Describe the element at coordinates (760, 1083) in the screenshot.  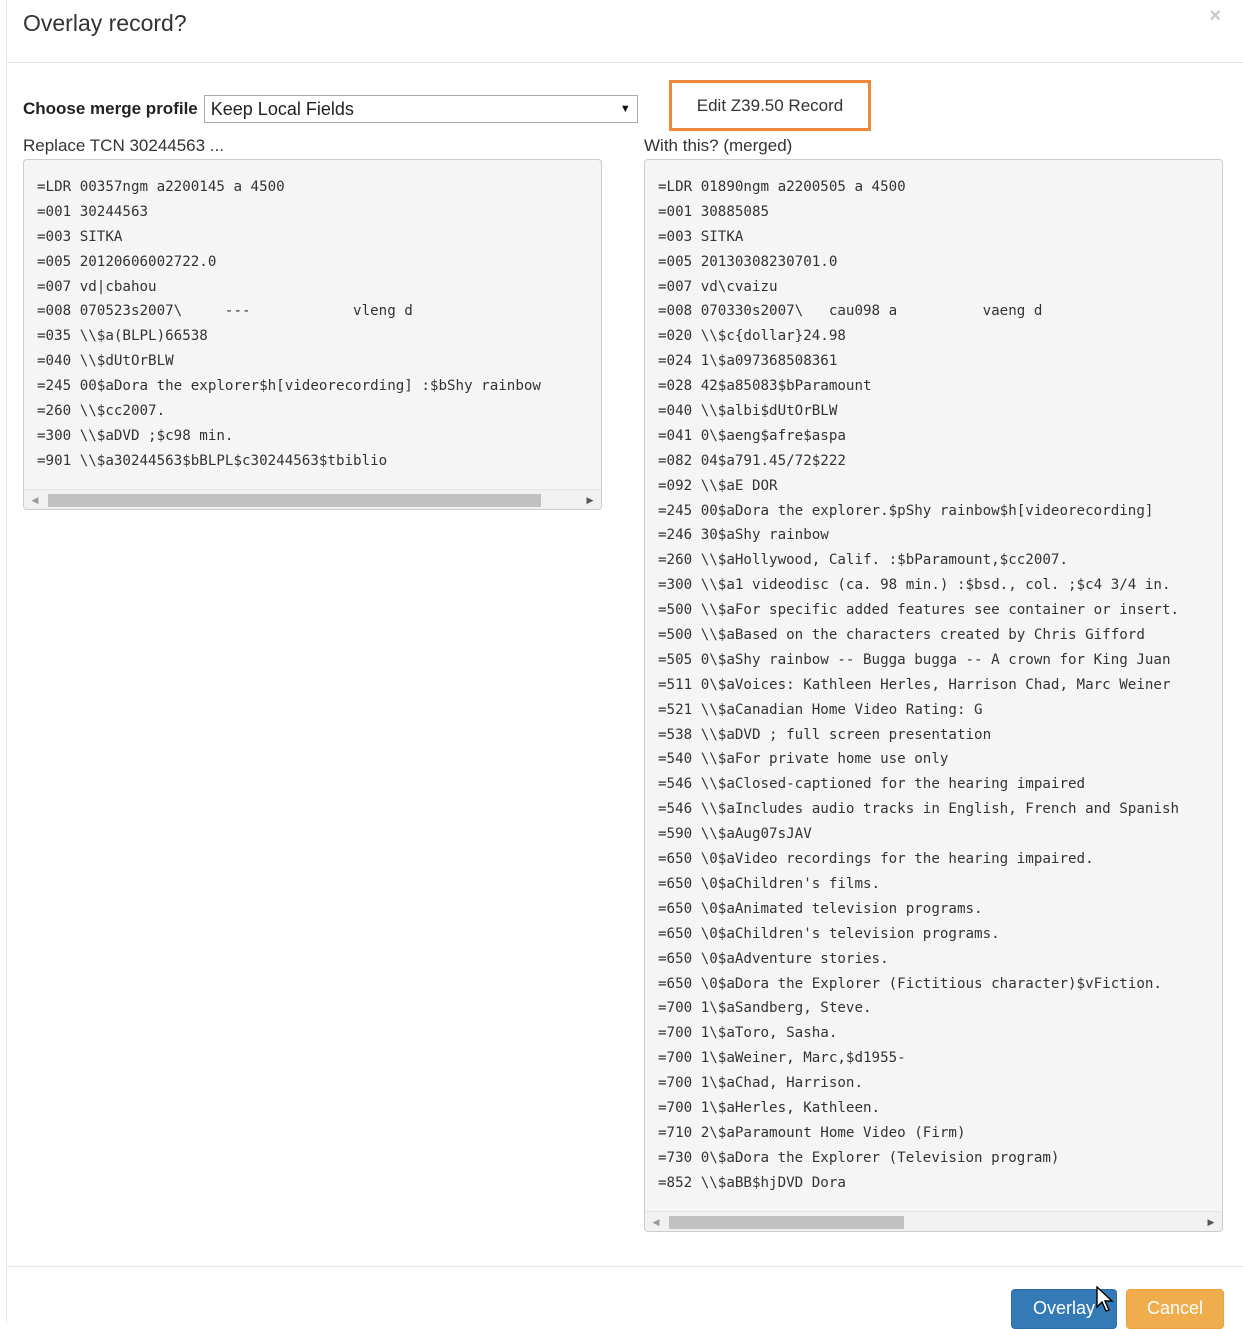
I see `marc-field-line: =700 1\$aChad, Harrison.` at that location.